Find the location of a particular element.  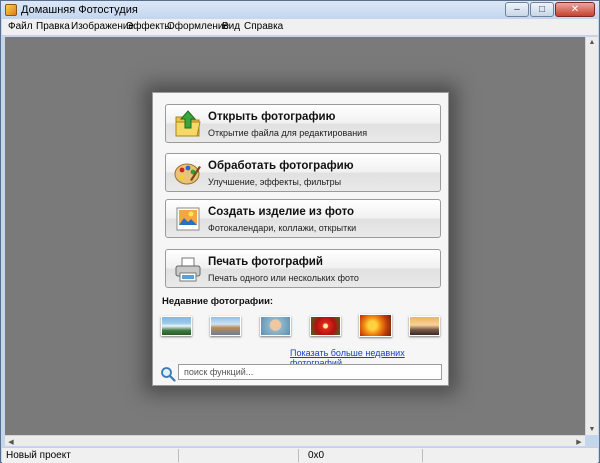

status-project: Новый проект is located at coordinates (38, 455).